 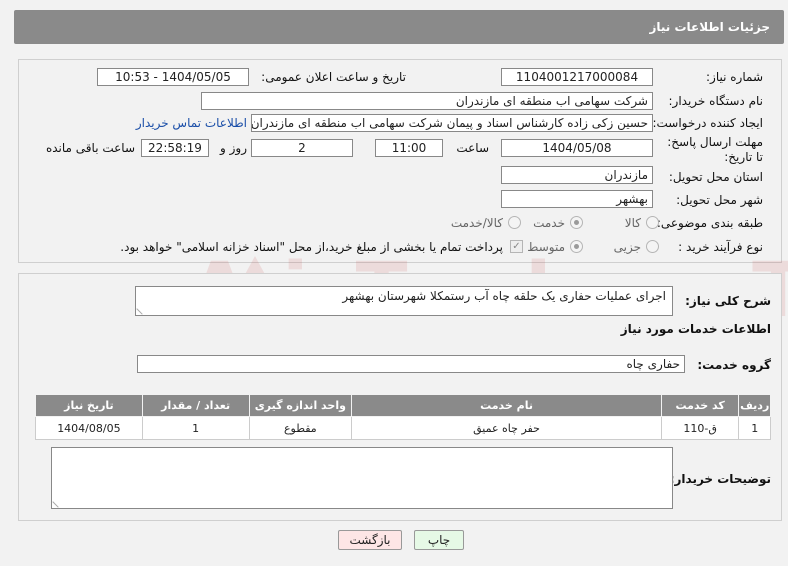 I want to click on buyer-org-field: شرکت سهامی اب منطقه ای مازندران, so click(x=427, y=101).